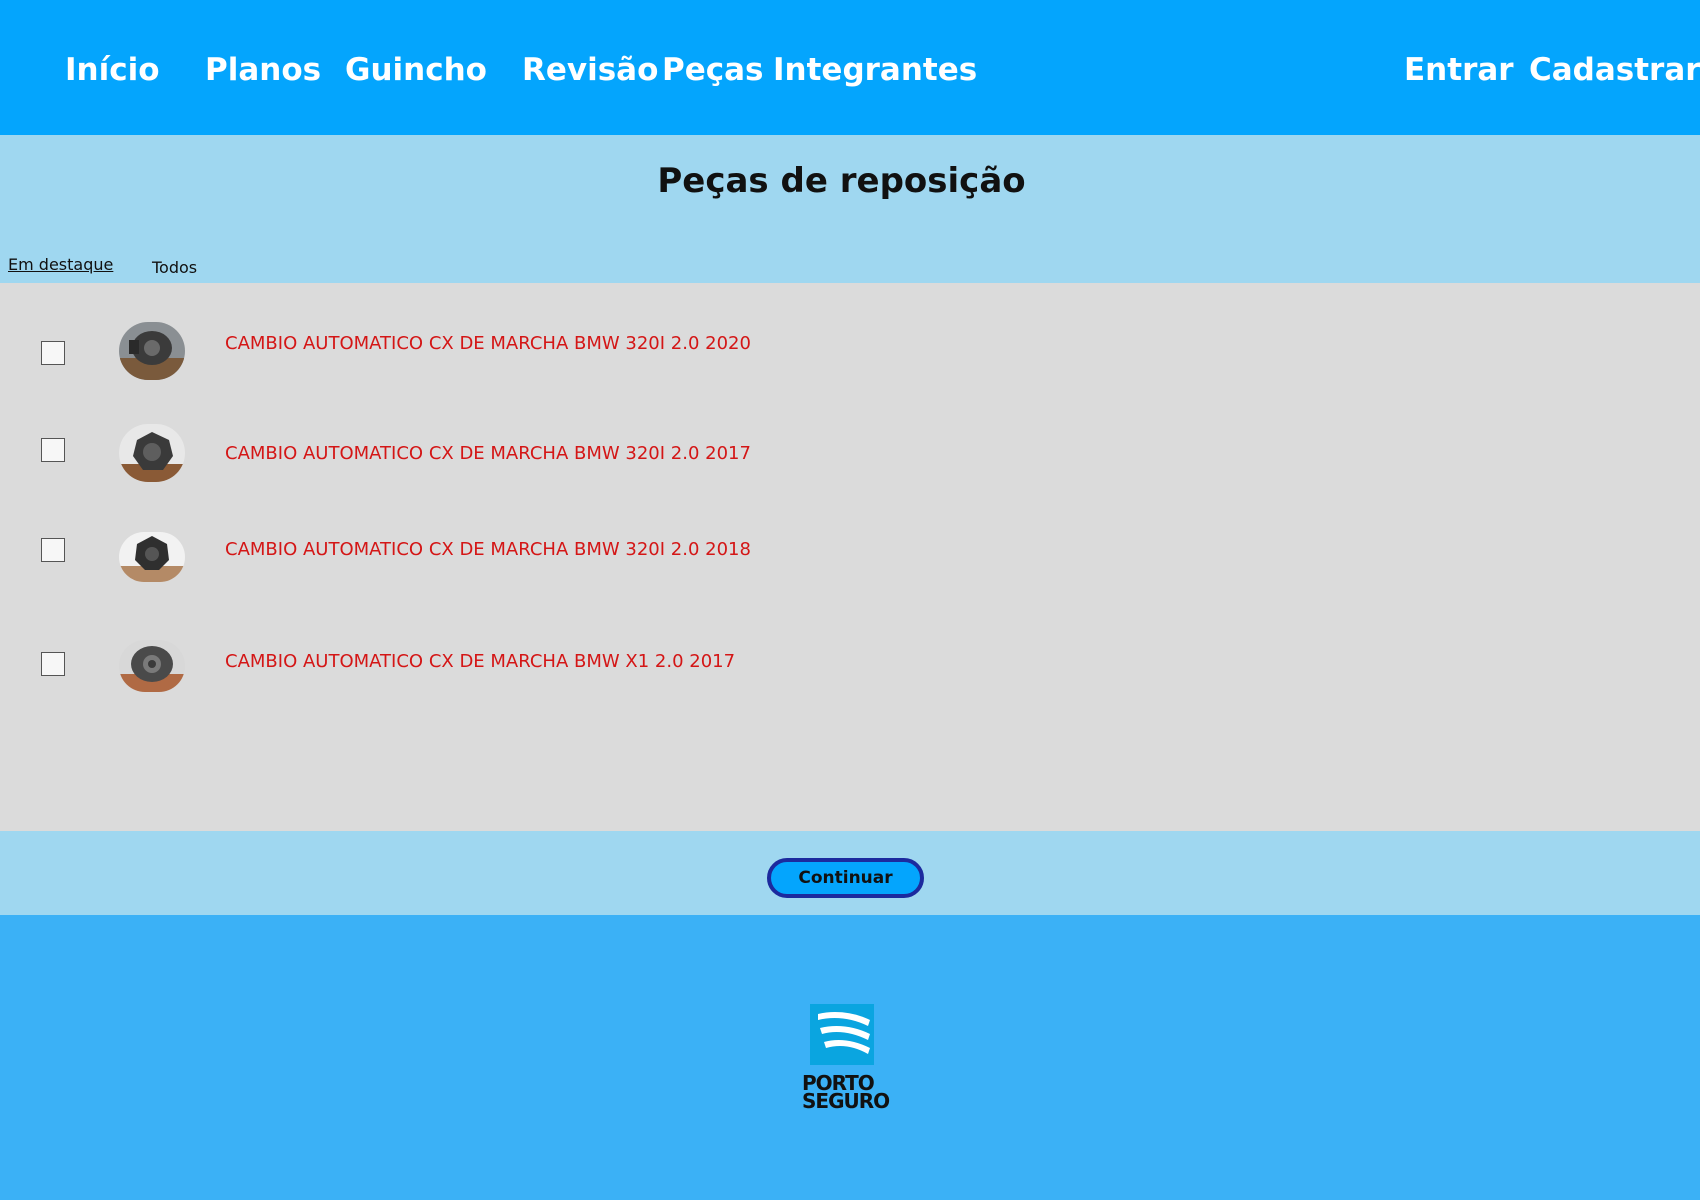  What do you see at coordinates (713, 70) in the screenshot?
I see `nav-link-pecas: Peças` at bounding box center [713, 70].